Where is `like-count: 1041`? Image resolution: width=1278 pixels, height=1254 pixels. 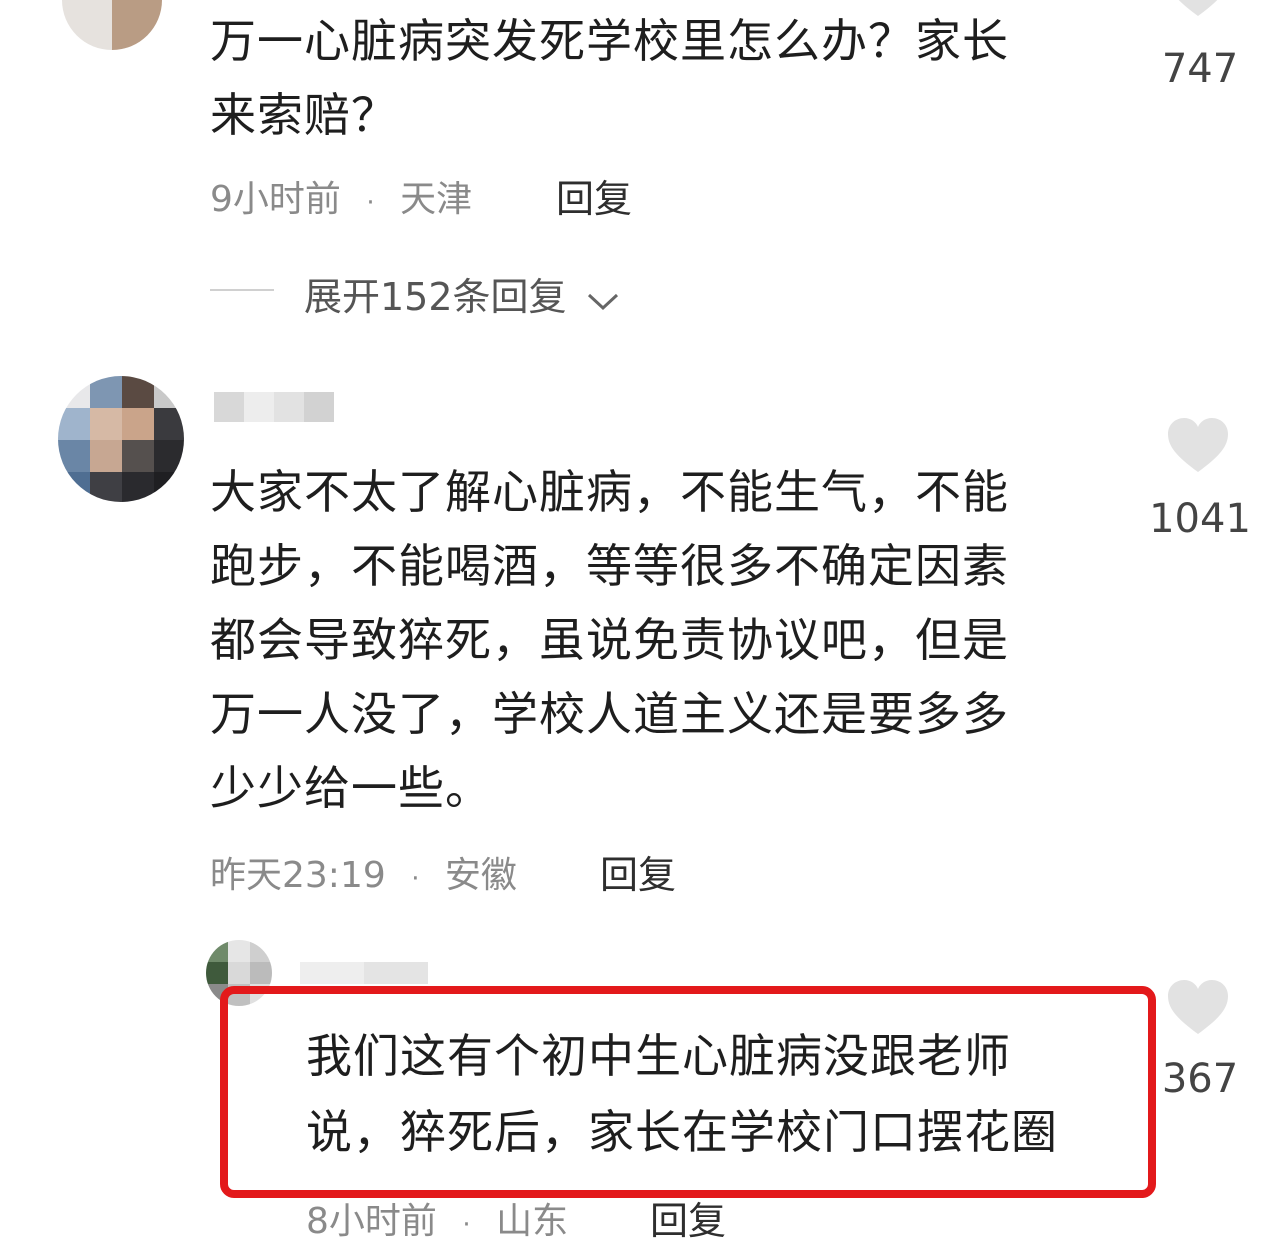 like-count: 1041 is located at coordinates (1200, 519).